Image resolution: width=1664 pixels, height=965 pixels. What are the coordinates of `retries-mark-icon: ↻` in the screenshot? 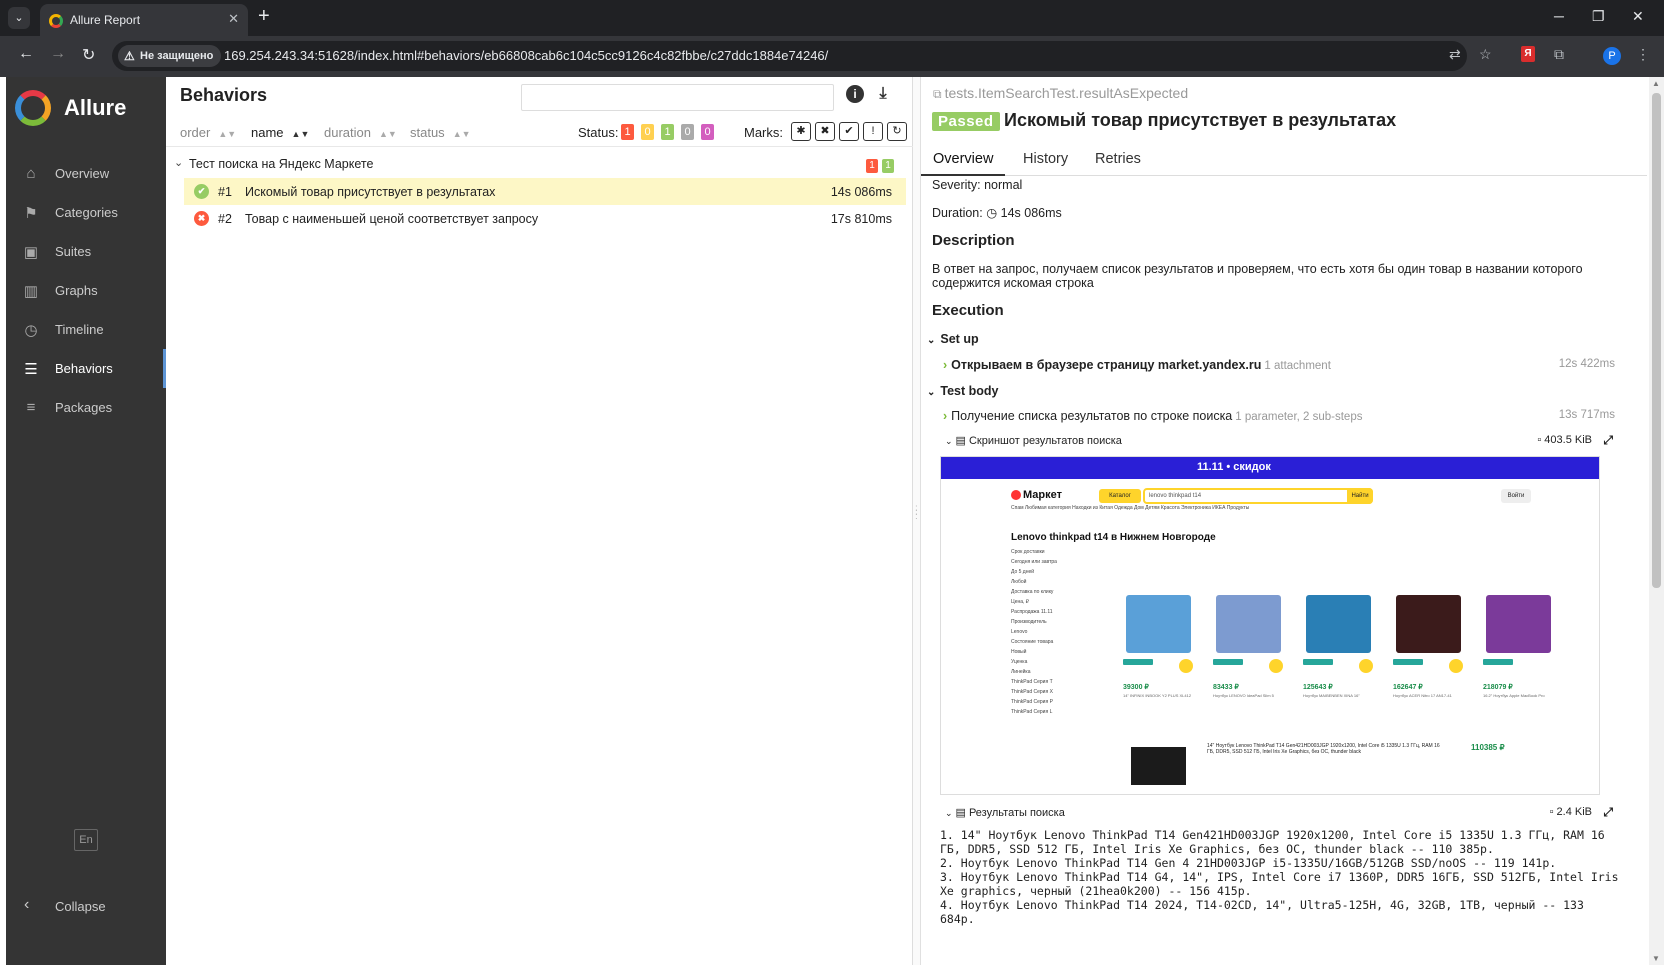 It's located at (897, 131).